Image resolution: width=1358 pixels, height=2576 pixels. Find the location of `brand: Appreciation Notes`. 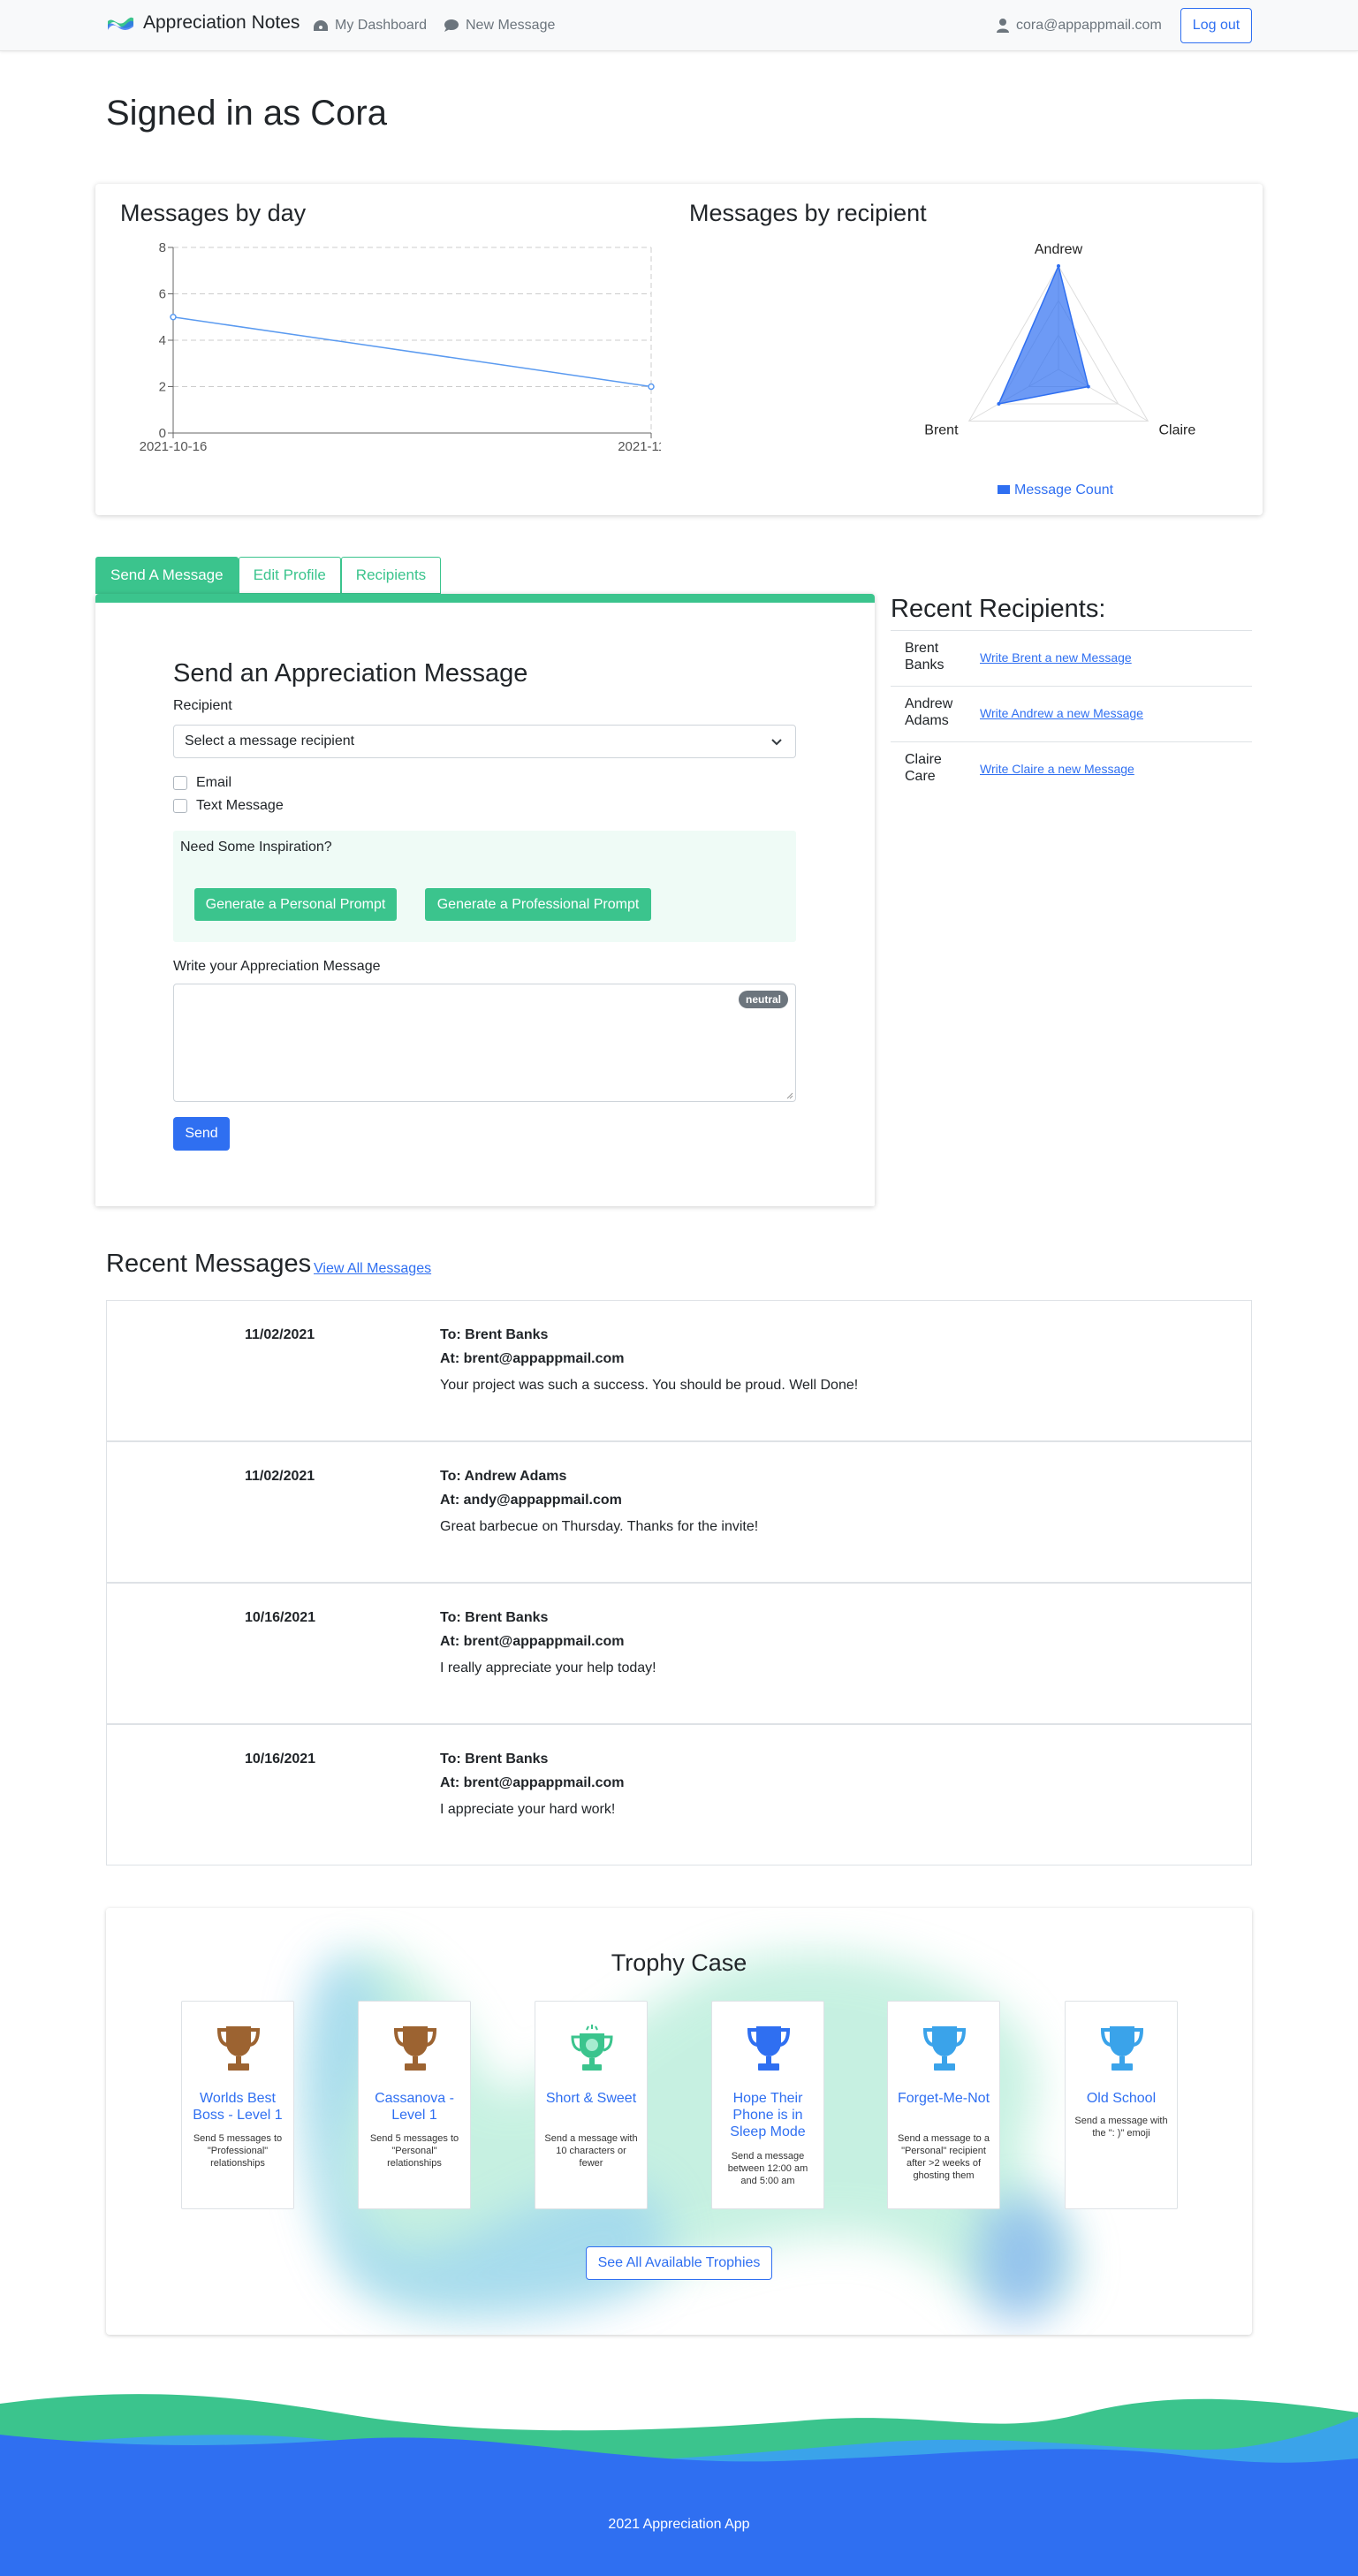

brand: Appreciation Notes is located at coordinates (203, 23).